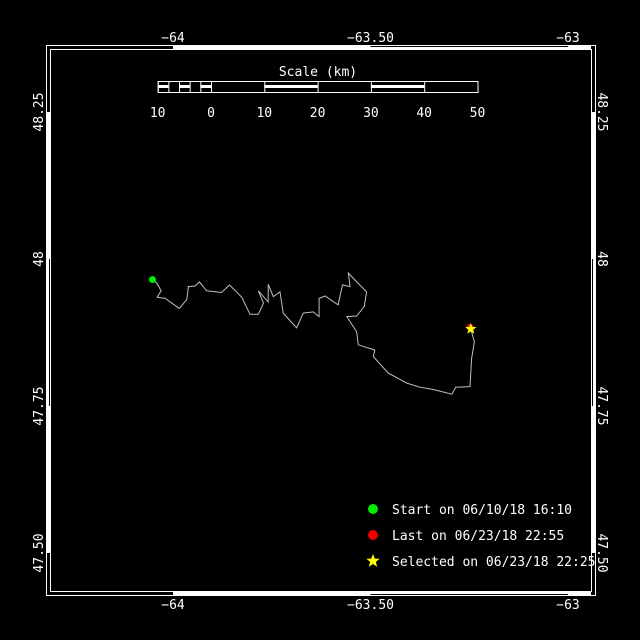 The image size is (640, 640). Describe the element at coordinates (312, 305) in the screenshot. I see `track-markers` at that location.